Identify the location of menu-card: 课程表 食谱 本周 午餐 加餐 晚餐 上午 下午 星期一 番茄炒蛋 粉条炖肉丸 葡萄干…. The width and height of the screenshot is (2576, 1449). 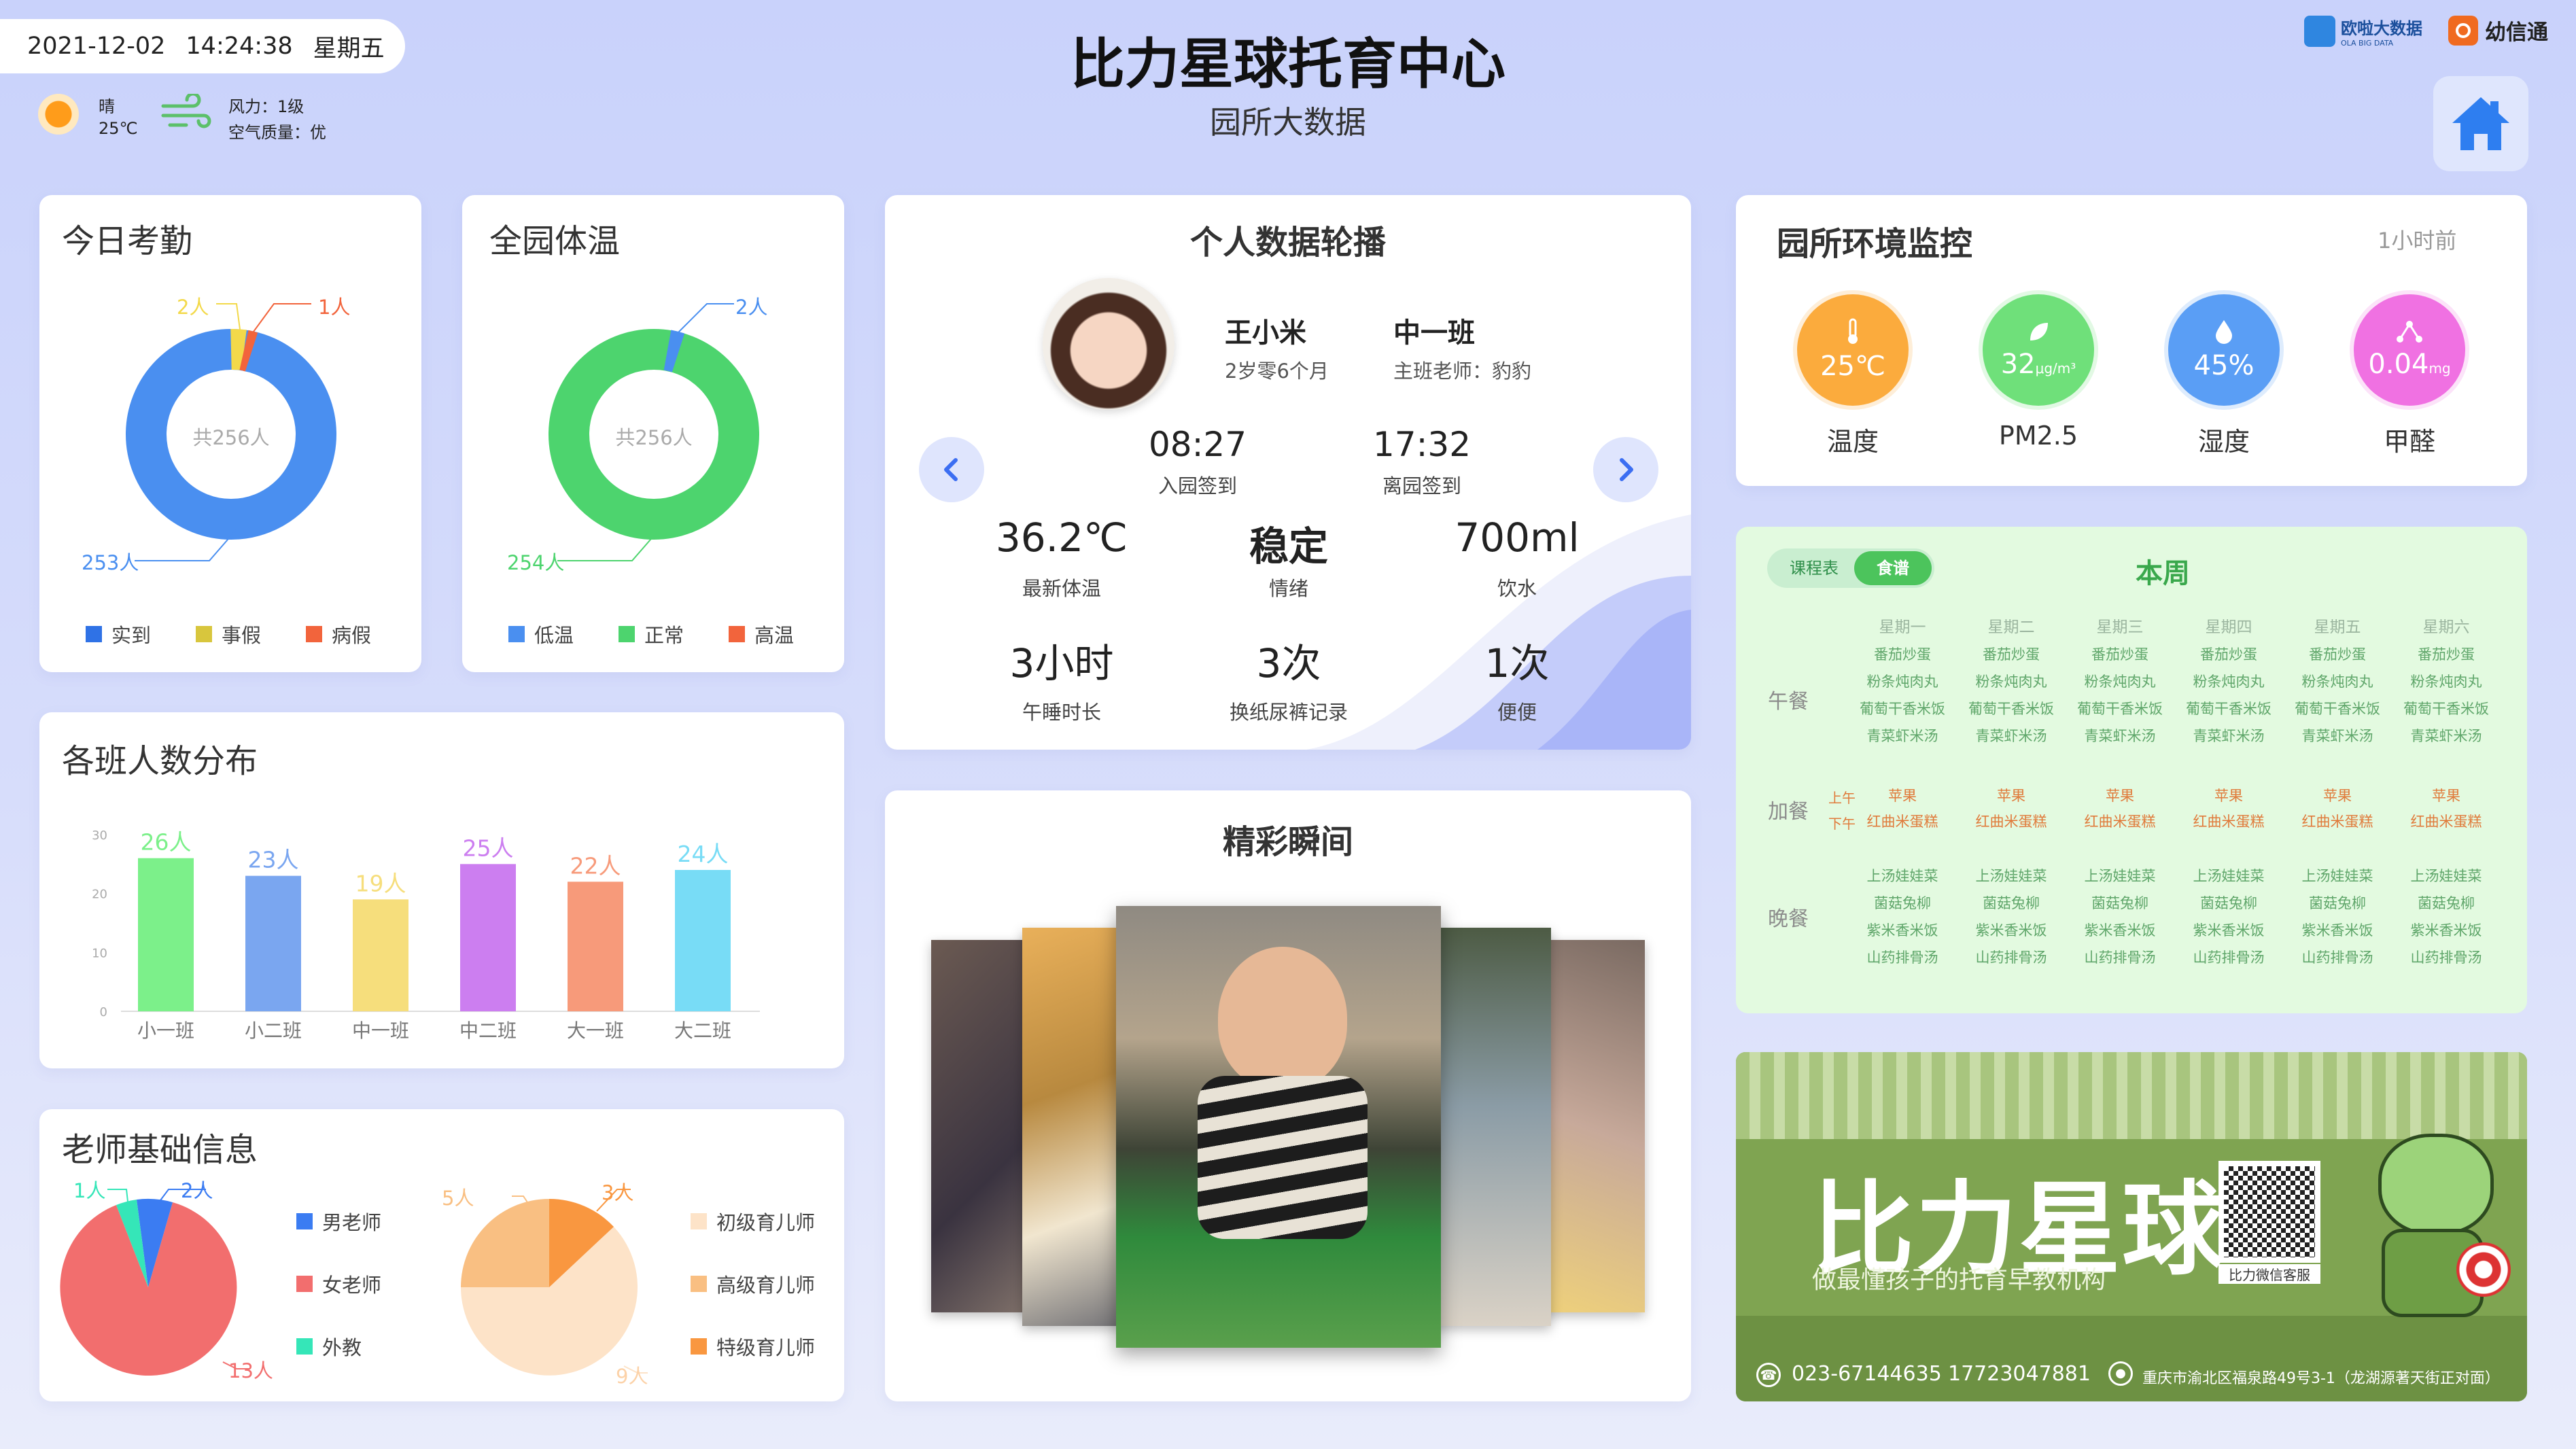
(2131, 770).